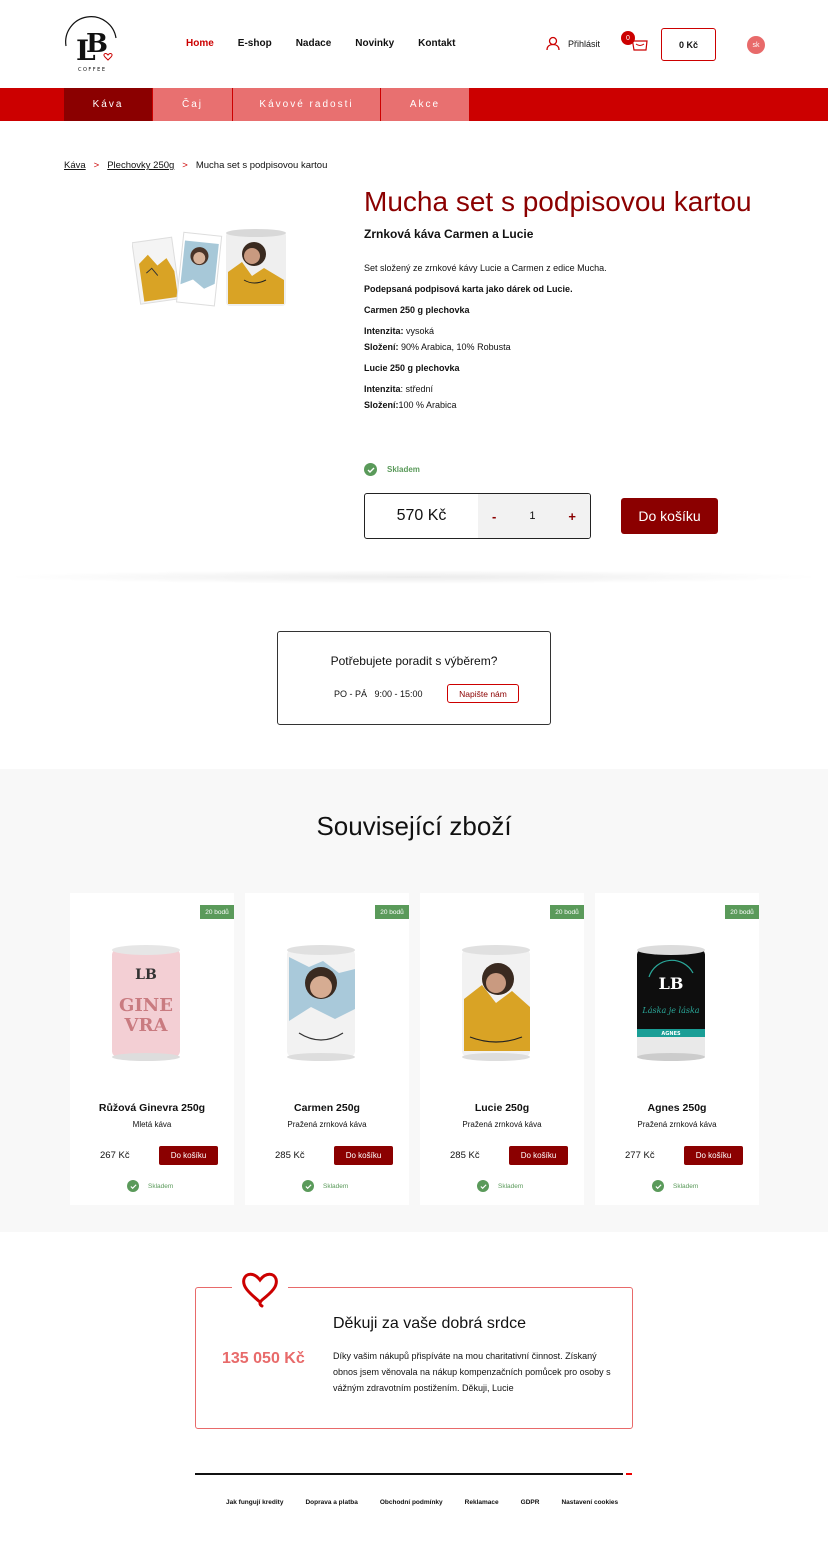 This screenshot has height=1558, width=828. I want to click on cart-count-badge: 0, so click(628, 38).